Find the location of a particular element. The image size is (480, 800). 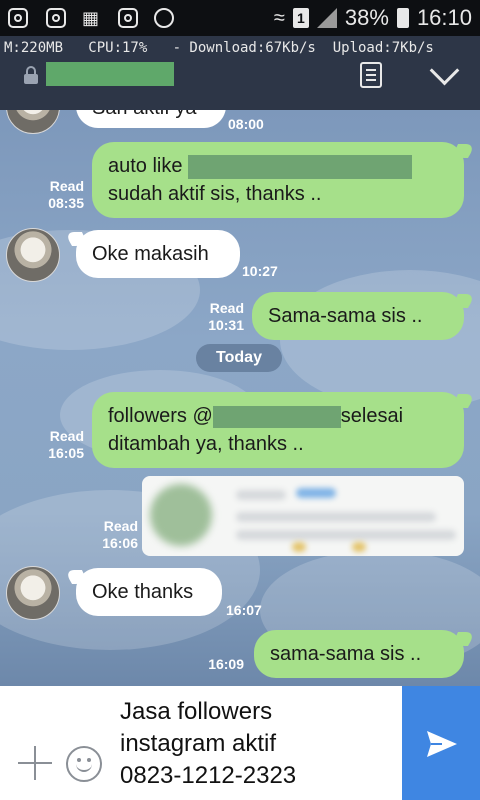

incoming-message: Oke thanks is located at coordinates (149, 592).